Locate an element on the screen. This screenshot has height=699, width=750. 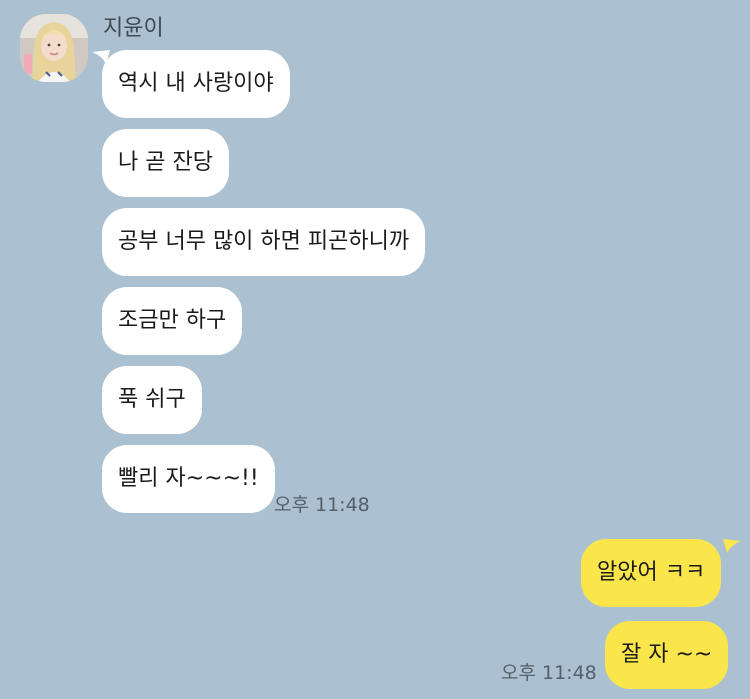
incoming-timestamp: 오후 11:48 is located at coordinates (322, 505).